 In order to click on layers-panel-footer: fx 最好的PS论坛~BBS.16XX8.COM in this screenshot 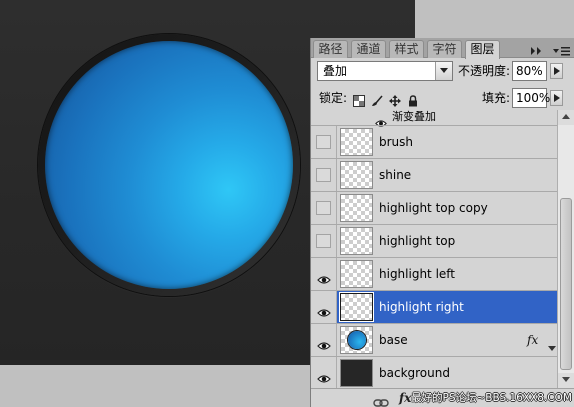, I will do `click(442, 397)`.